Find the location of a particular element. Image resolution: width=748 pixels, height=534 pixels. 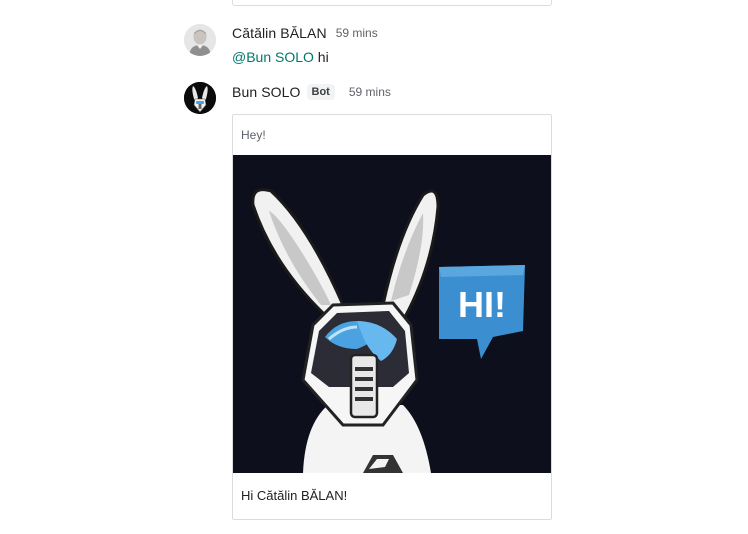

sender-name: Cătălin BĂLAN is located at coordinates (279, 33).